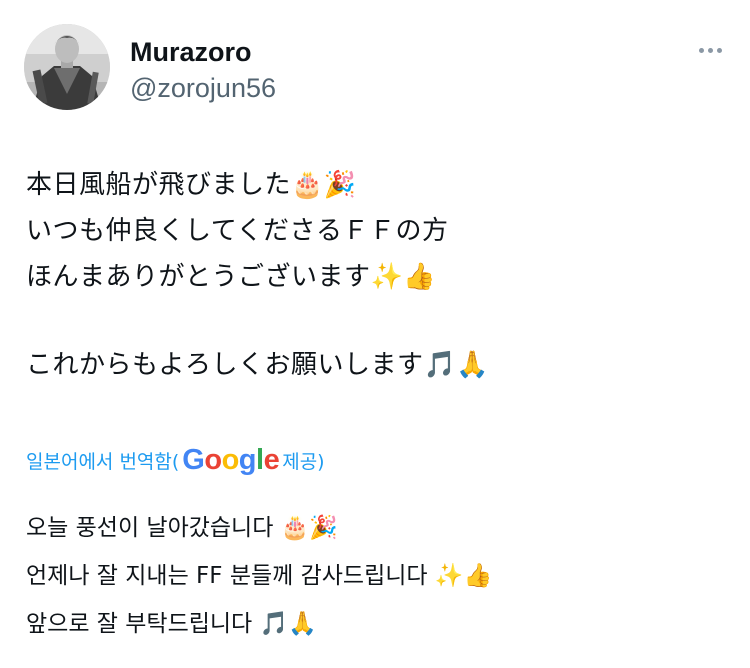 The width and height of the screenshot is (750, 668). Describe the element at coordinates (103, 461) in the screenshot. I see `translation-label: 일본어에서 번역함(` at that location.